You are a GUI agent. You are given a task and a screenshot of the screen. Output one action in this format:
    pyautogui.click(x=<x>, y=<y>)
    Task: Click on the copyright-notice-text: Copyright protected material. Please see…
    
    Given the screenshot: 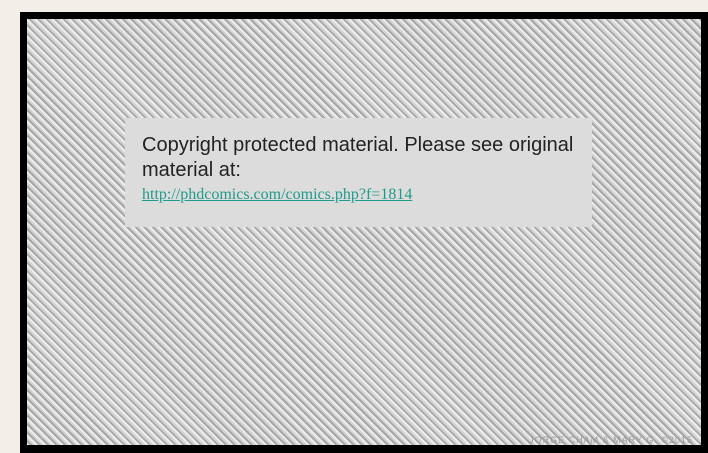 What is the action you would take?
    pyautogui.click(x=358, y=157)
    